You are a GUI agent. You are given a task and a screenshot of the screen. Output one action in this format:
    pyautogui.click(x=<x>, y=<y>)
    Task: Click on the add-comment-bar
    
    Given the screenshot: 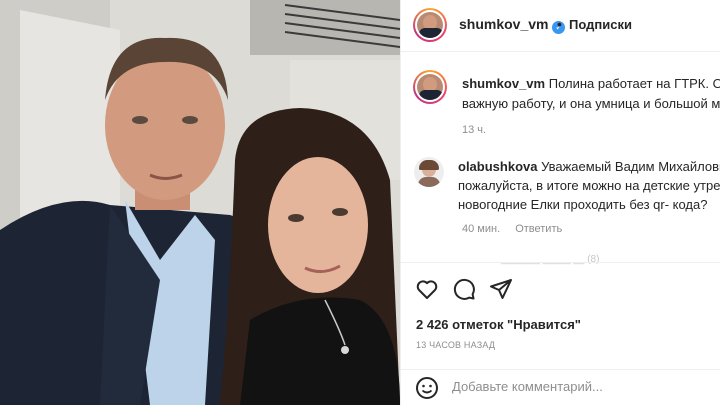 What is the action you would take?
    pyautogui.click(x=560, y=387)
    